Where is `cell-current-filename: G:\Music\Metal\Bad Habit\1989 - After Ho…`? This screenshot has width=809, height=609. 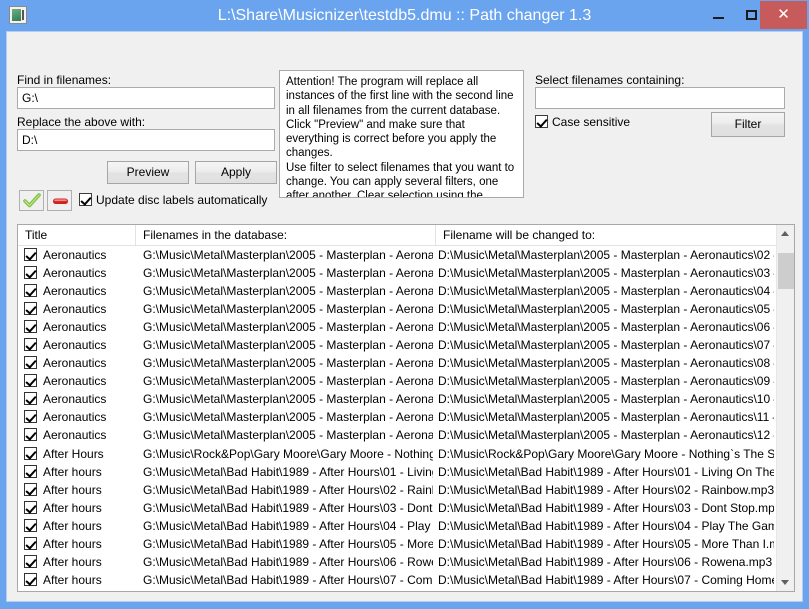
cell-current-filename: G:\Music\Metal\Bad Habit\1989 - After Ho… is located at coordinates (288, 471).